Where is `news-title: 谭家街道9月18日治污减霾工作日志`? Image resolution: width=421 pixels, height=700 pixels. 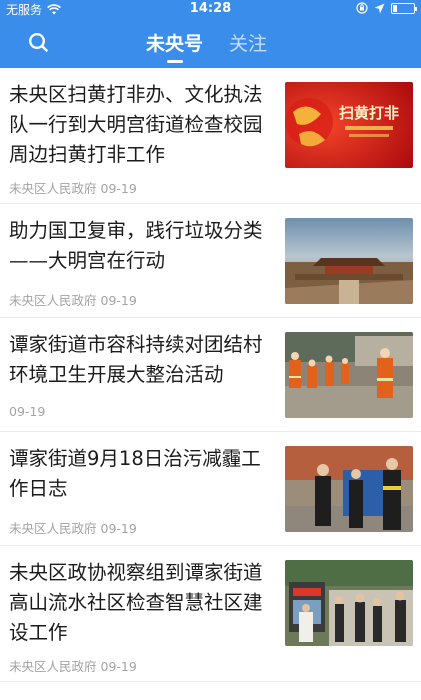
news-title: 谭家街道9月18日治污减霾工作日志 is located at coordinates (135, 473).